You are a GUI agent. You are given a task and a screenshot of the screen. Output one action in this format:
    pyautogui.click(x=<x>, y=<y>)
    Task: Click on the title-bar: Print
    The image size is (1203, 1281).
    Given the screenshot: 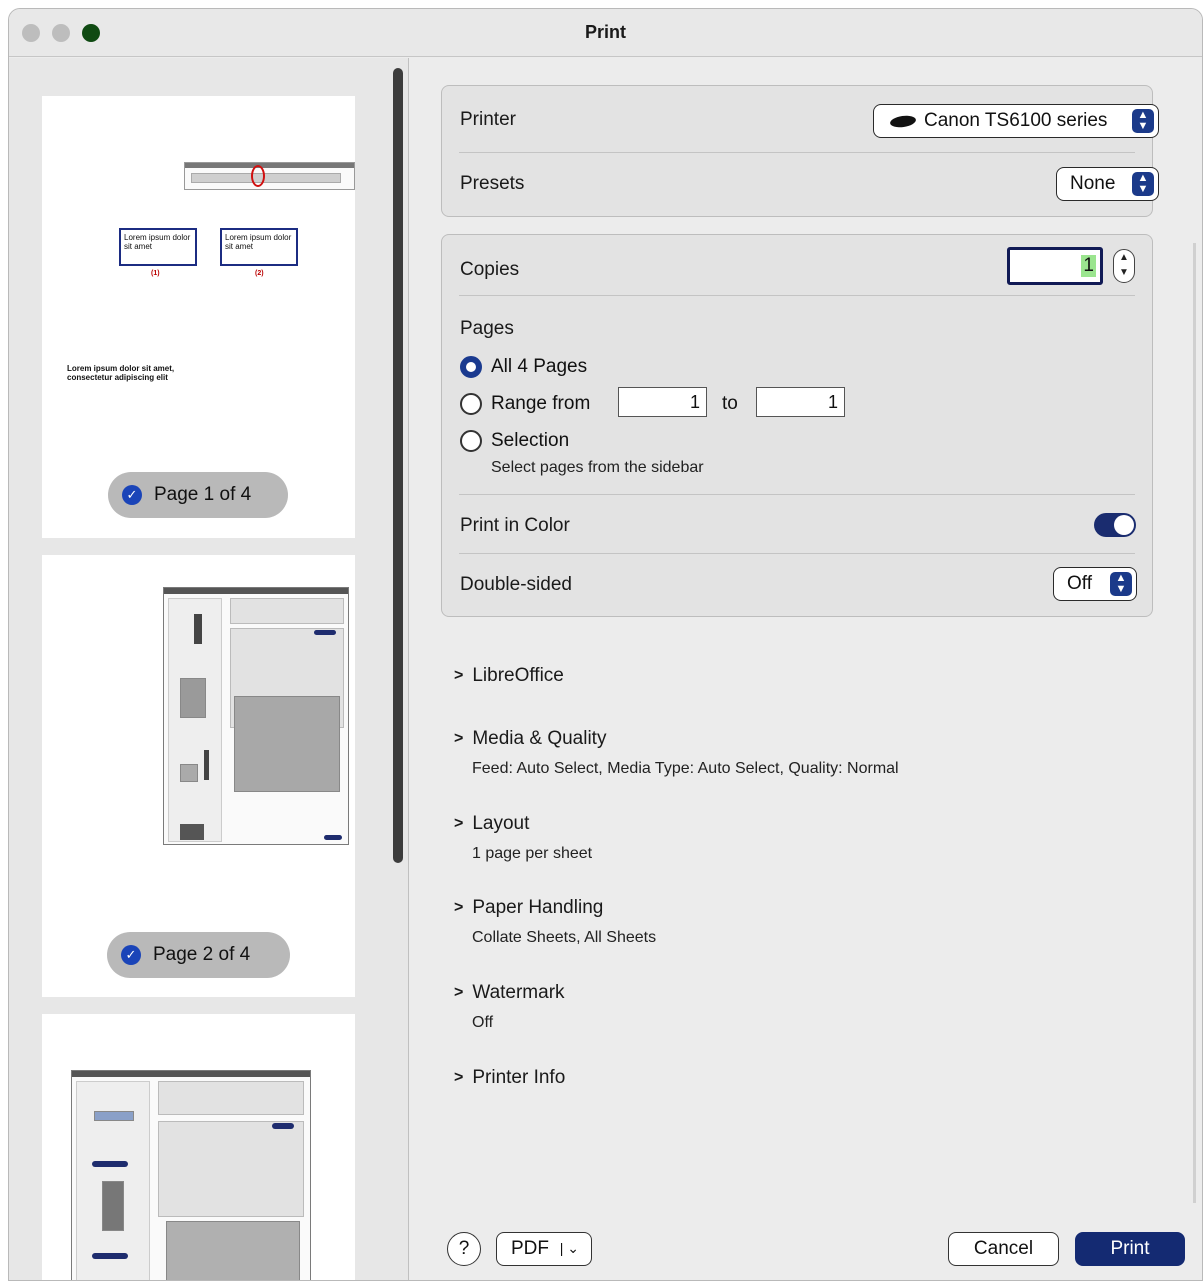 What is the action you would take?
    pyautogui.click(x=605, y=33)
    